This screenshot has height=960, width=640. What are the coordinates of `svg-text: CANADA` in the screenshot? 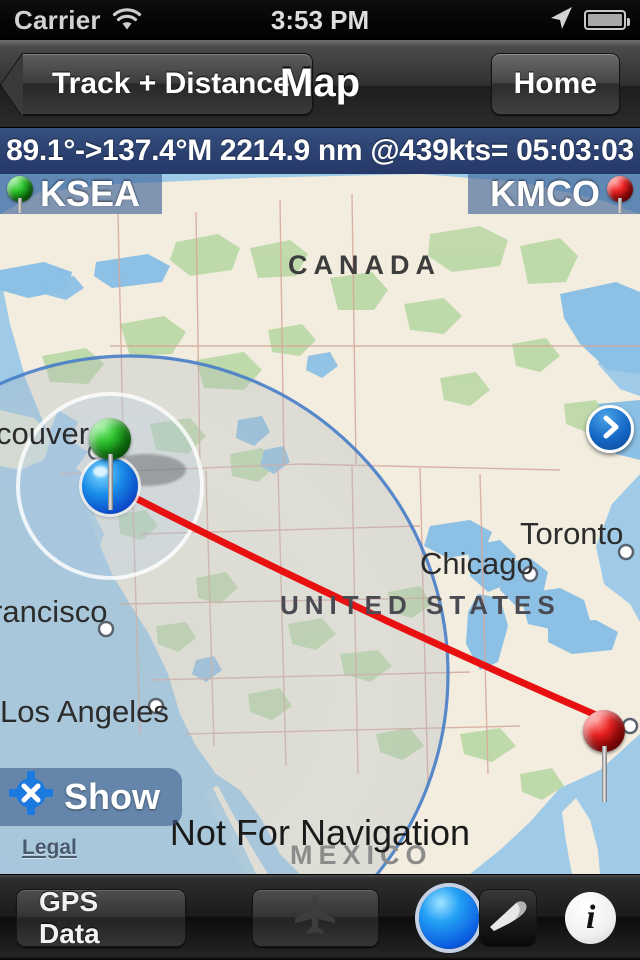 It's located at (364, 265).